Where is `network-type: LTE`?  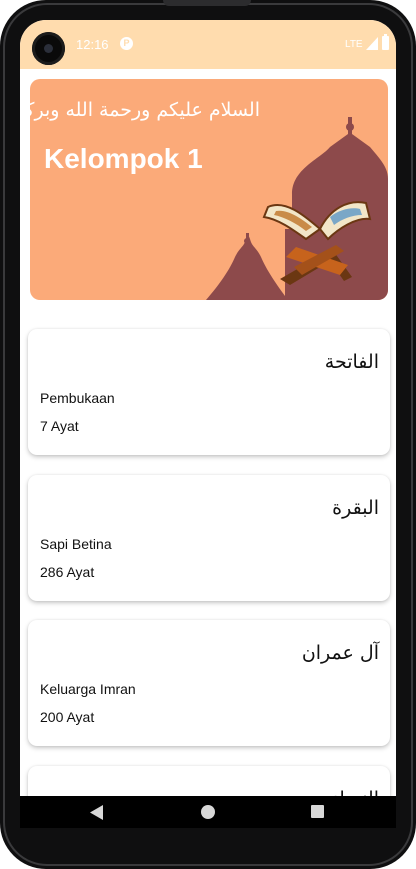 network-type: LTE is located at coordinates (354, 44).